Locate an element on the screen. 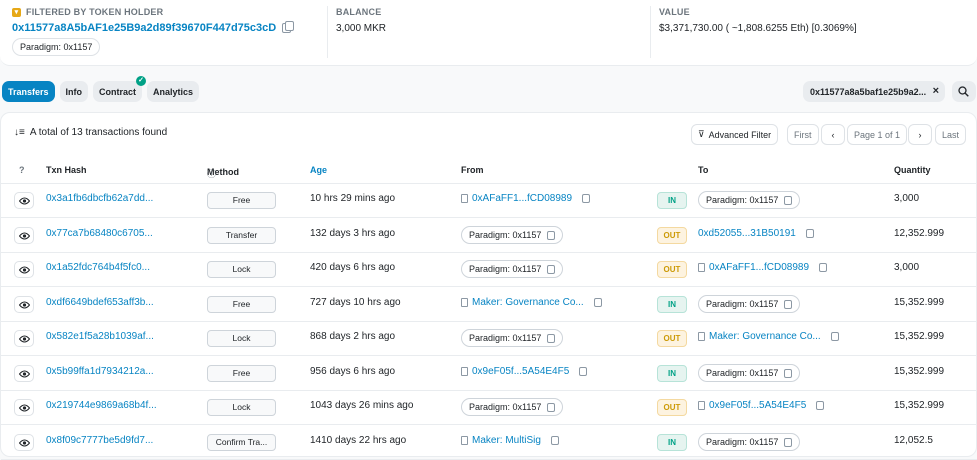  age-text: 420 days 6 hrs ago is located at coordinates (353, 267).